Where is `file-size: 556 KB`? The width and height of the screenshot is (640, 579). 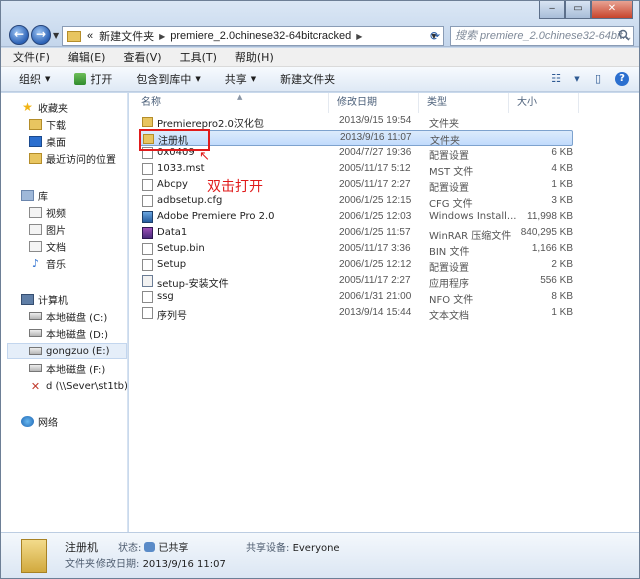
file-size: 556 KB is located at coordinates (556, 280).